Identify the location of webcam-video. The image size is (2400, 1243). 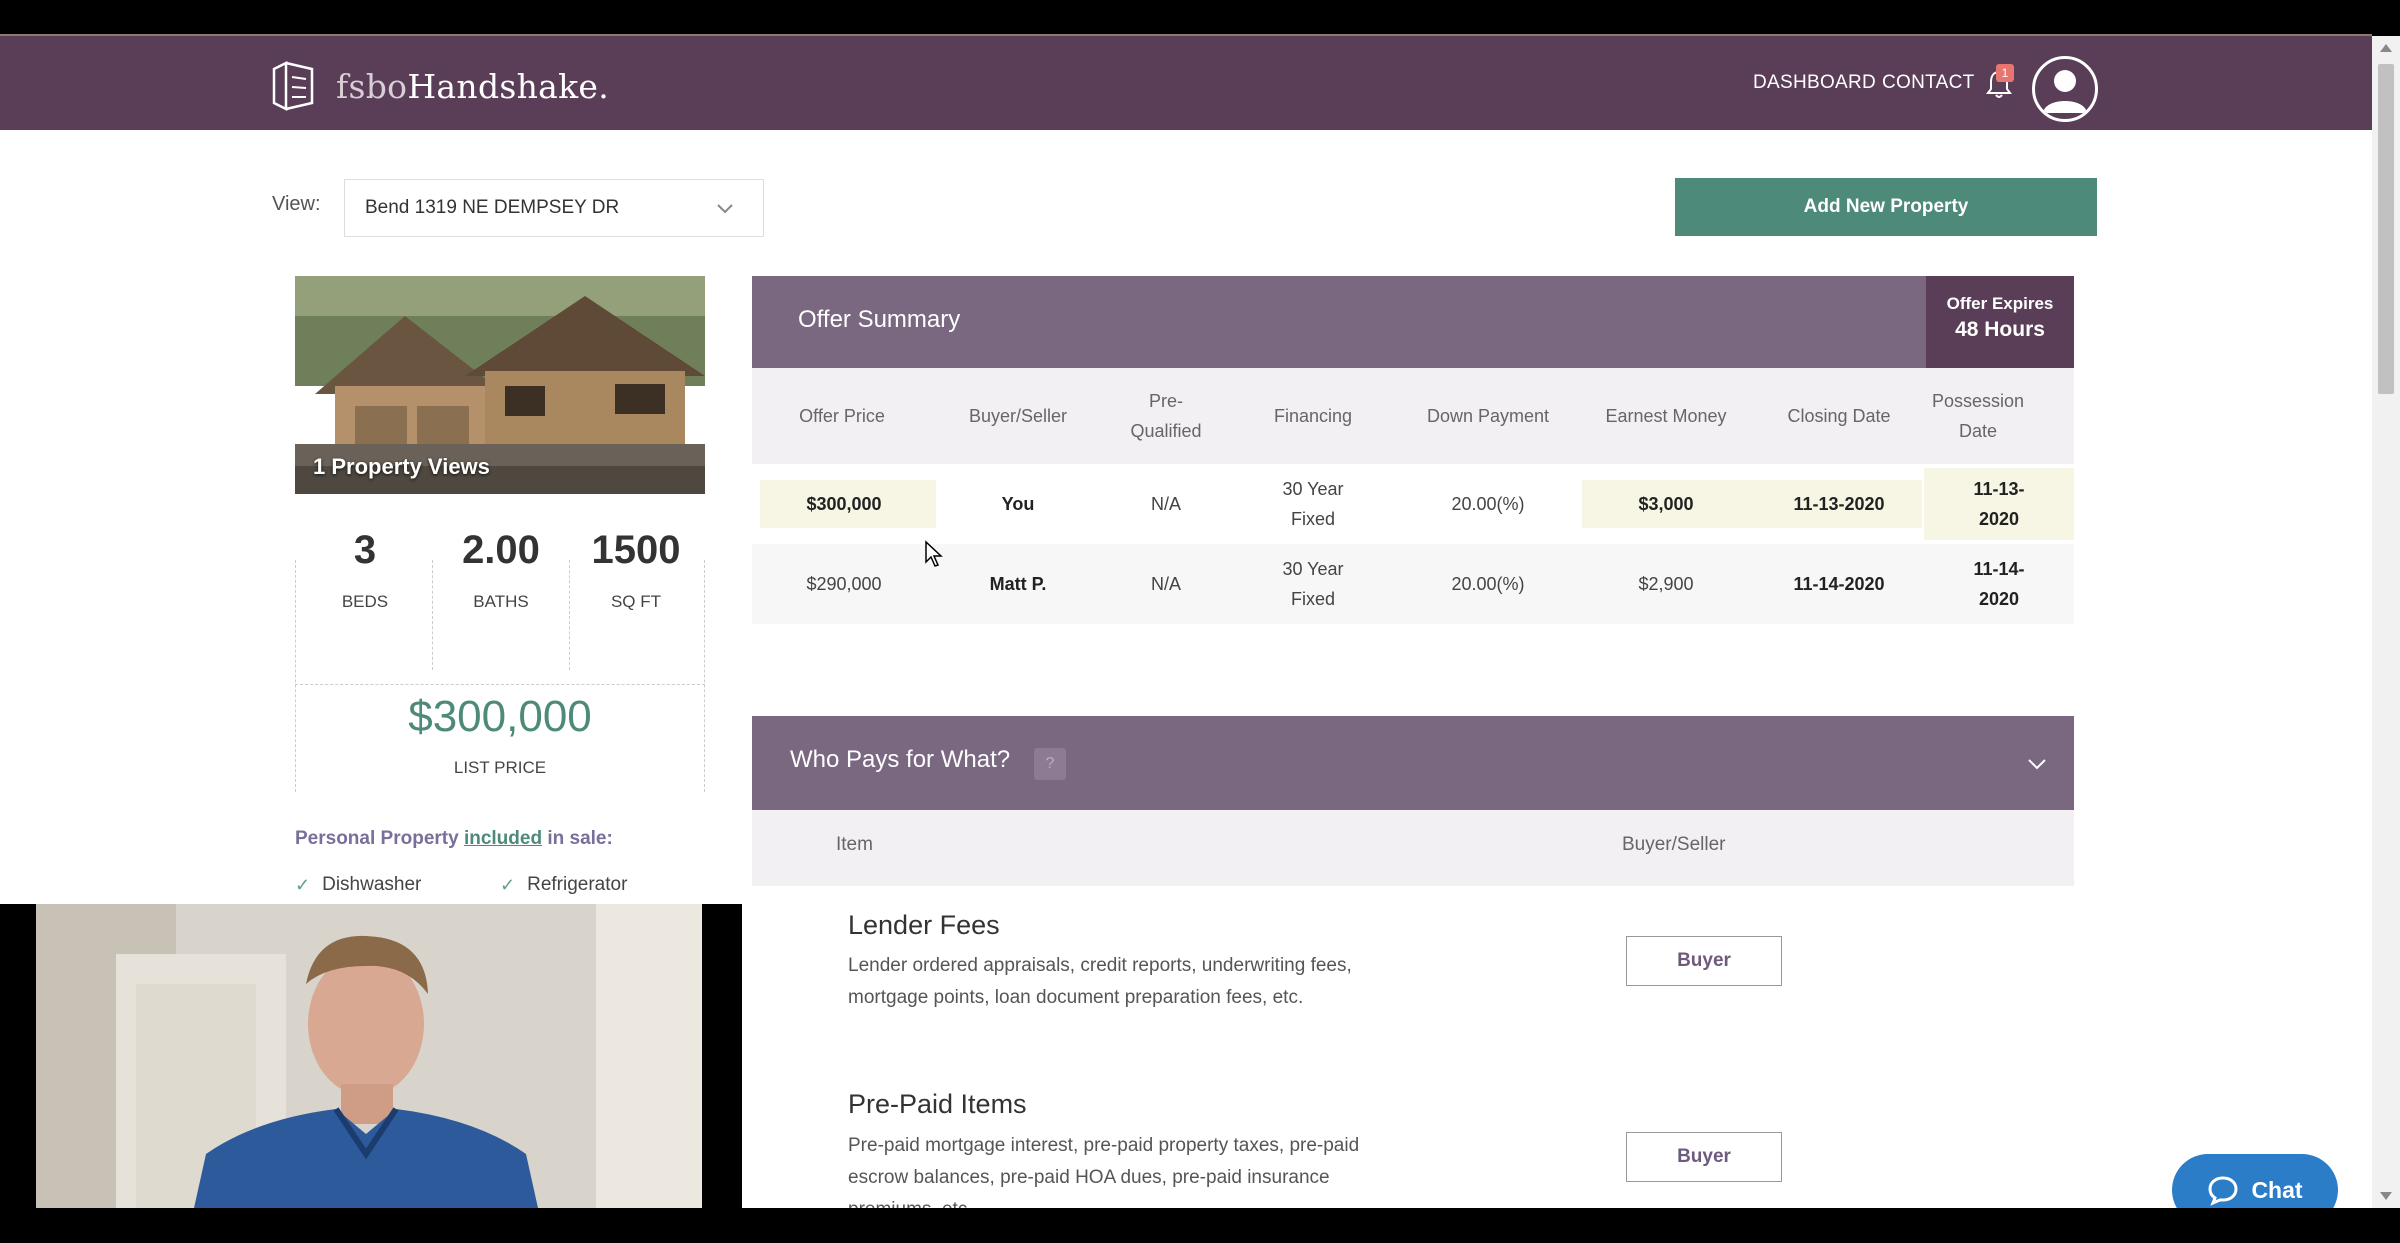
(369, 1056).